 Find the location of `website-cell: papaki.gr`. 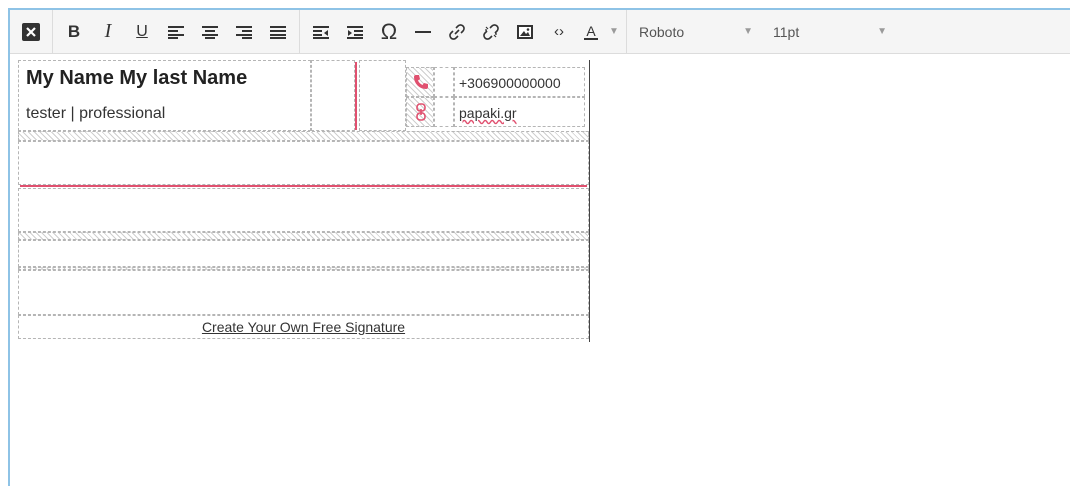

website-cell: papaki.gr is located at coordinates (519, 112).